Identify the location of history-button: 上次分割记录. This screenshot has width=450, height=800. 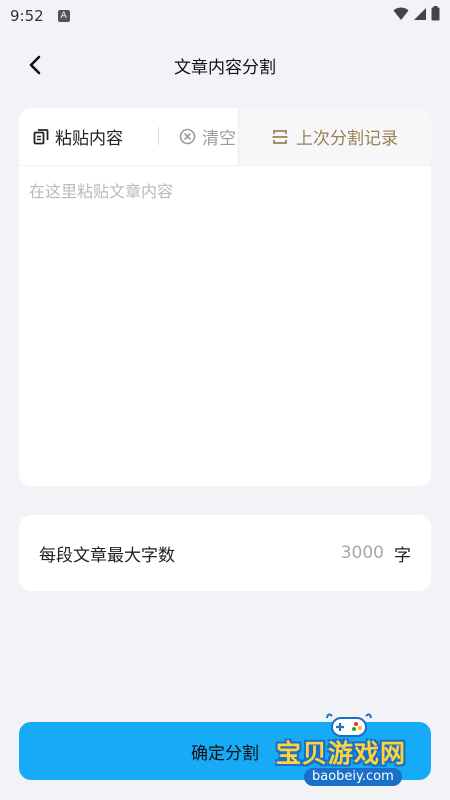
(334, 136).